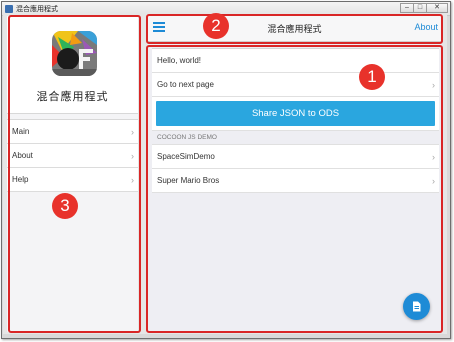  Describe the element at coordinates (372, 77) in the screenshot. I see `annotation-badge-1: 1` at that location.